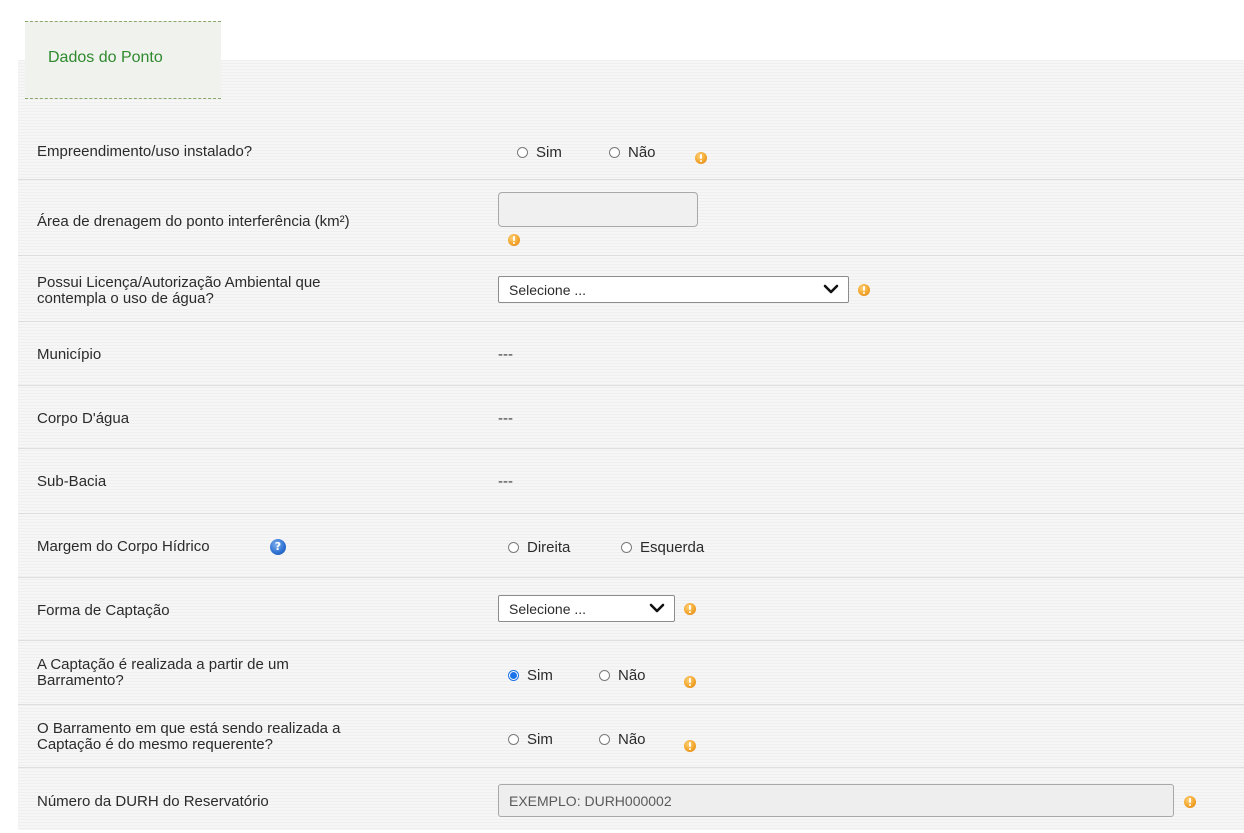 The width and height of the screenshot is (1244, 833). What do you see at coordinates (163, 664) in the screenshot?
I see `label-barramento-line1: A Captação é realizada a partir de um` at bounding box center [163, 664].